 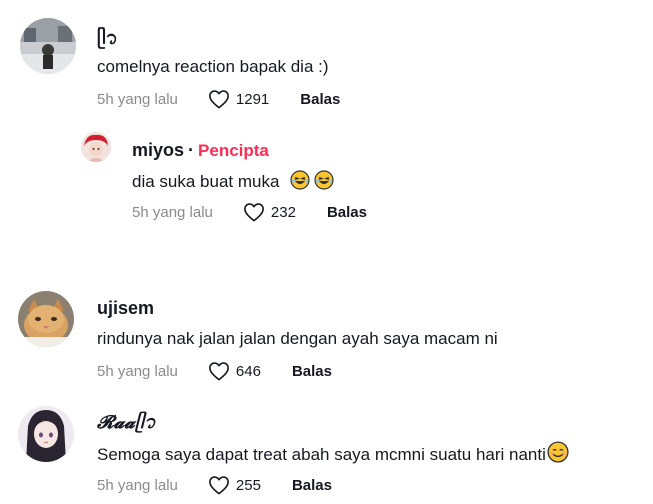 I want to click on reply-header: miyos · Pencipta, so click(x=200, y=150).